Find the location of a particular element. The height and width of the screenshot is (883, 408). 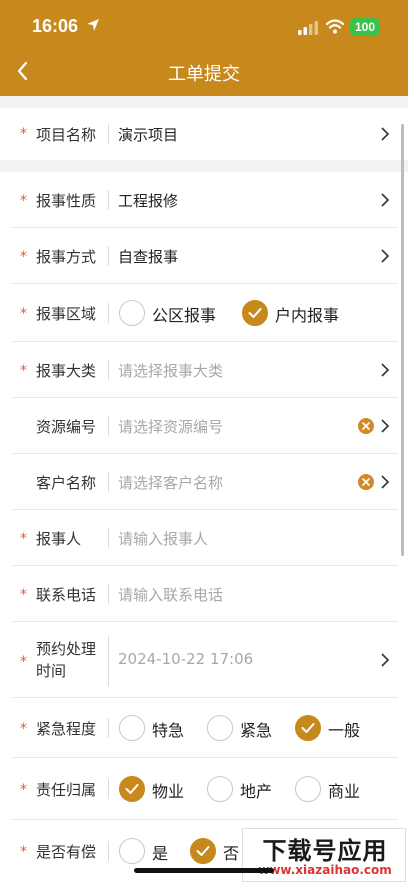

radio-real-estate is located at coordinates (220, 789).